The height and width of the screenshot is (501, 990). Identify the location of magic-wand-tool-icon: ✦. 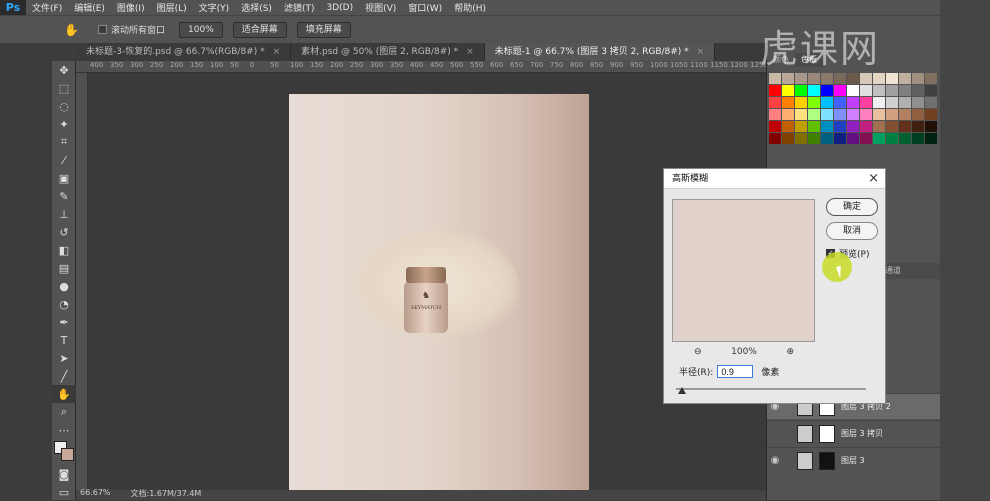
(64, 124).